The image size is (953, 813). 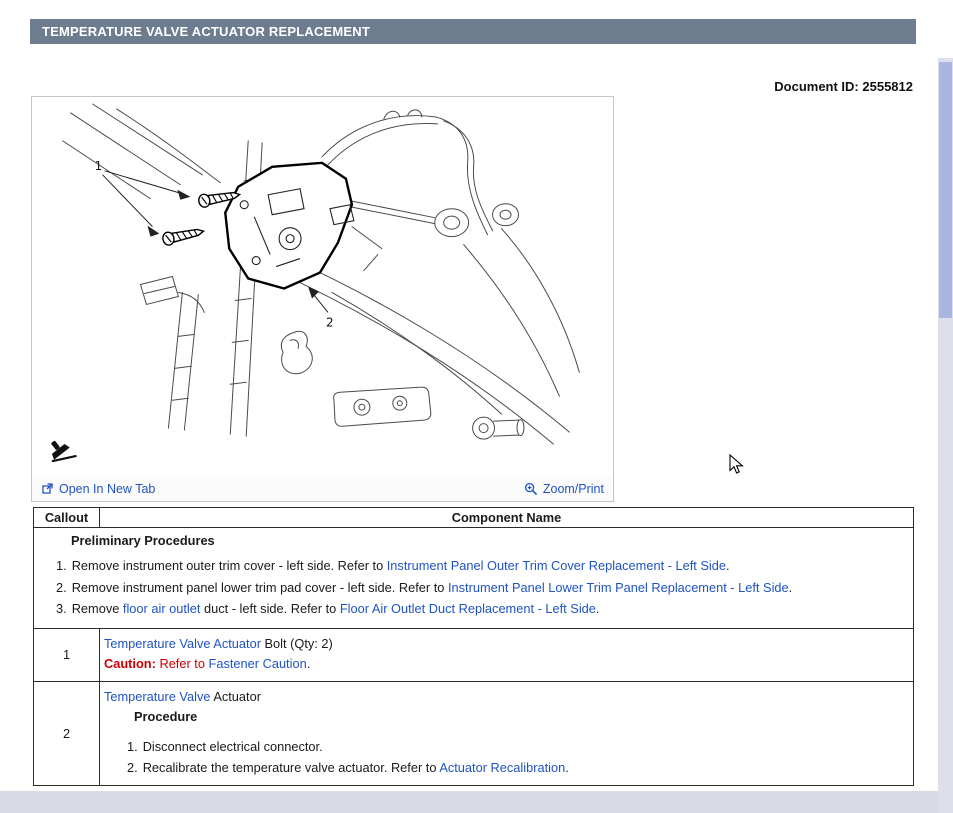 I want to click on zoom-print-link: Zoom/Print, so click(x=564, y=489).